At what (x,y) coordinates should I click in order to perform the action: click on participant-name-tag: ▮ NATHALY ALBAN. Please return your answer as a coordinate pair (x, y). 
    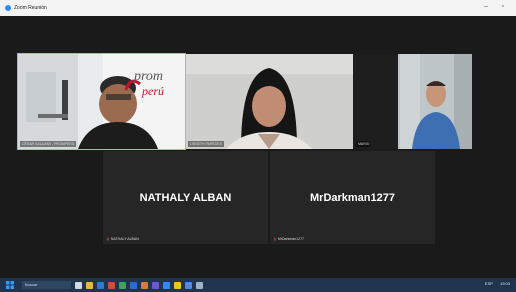
    Looking at the image, I should click on (123, 239).